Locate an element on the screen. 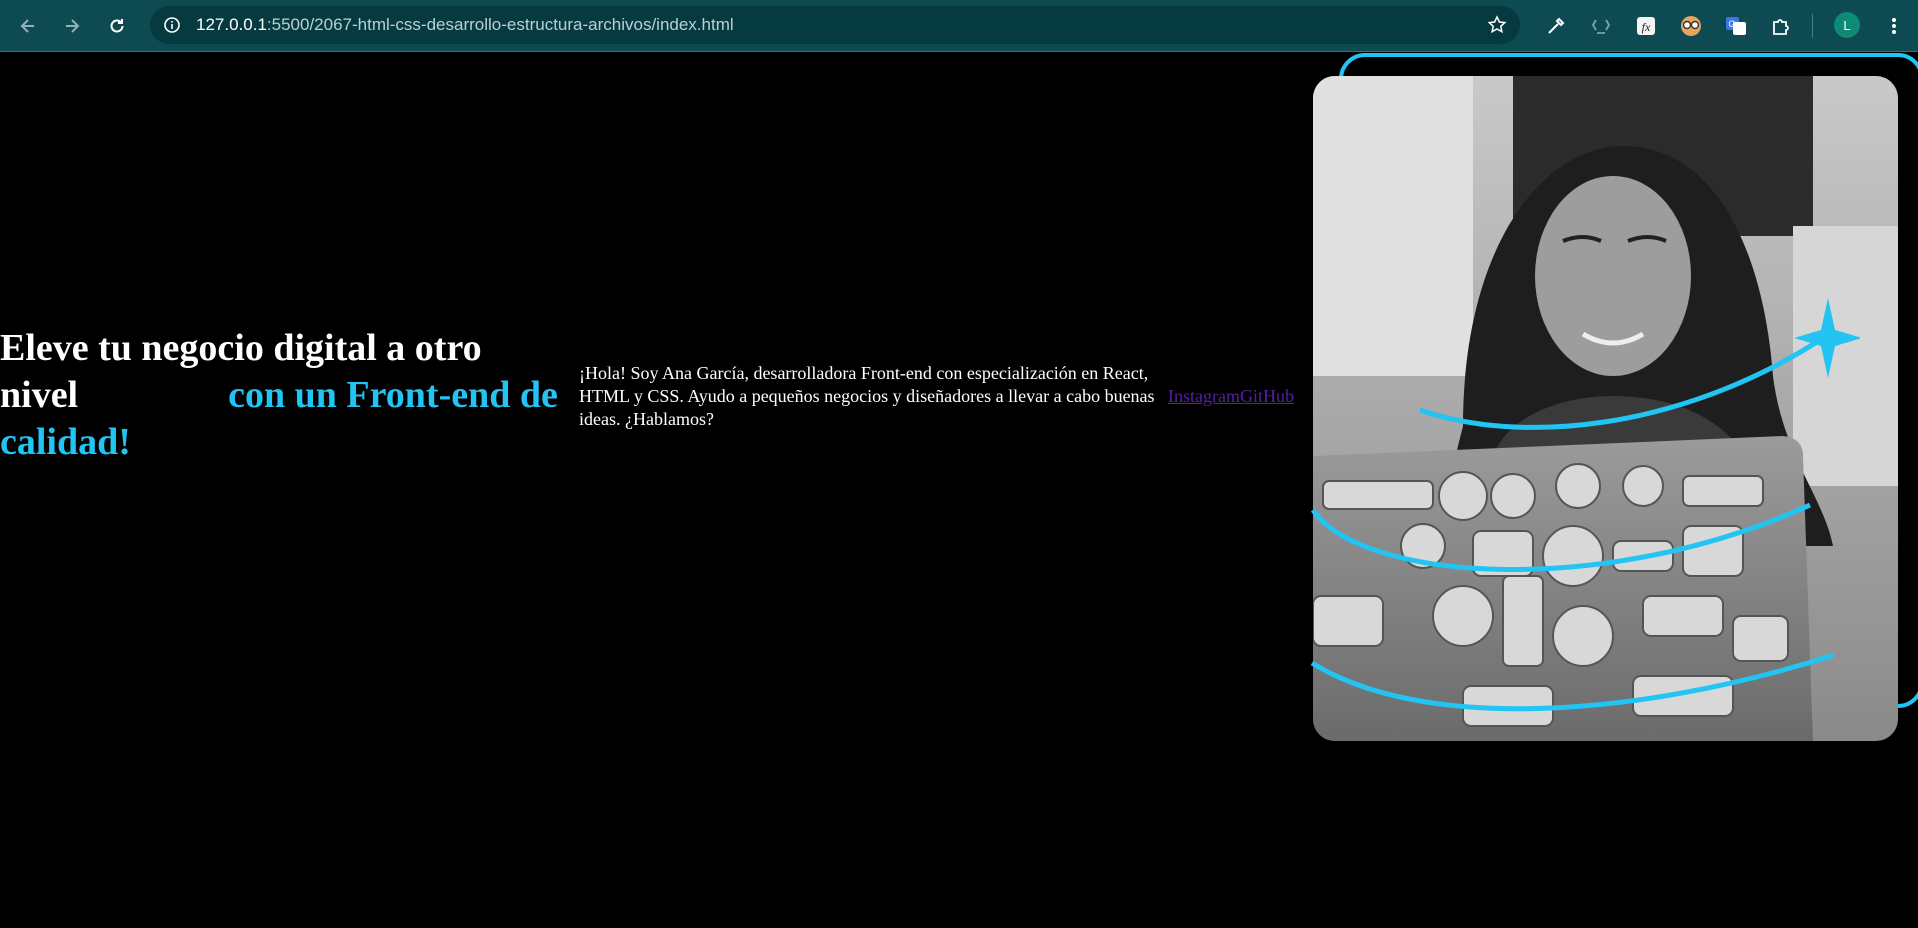  glasses-icon is located at coordinates (1691, 26).